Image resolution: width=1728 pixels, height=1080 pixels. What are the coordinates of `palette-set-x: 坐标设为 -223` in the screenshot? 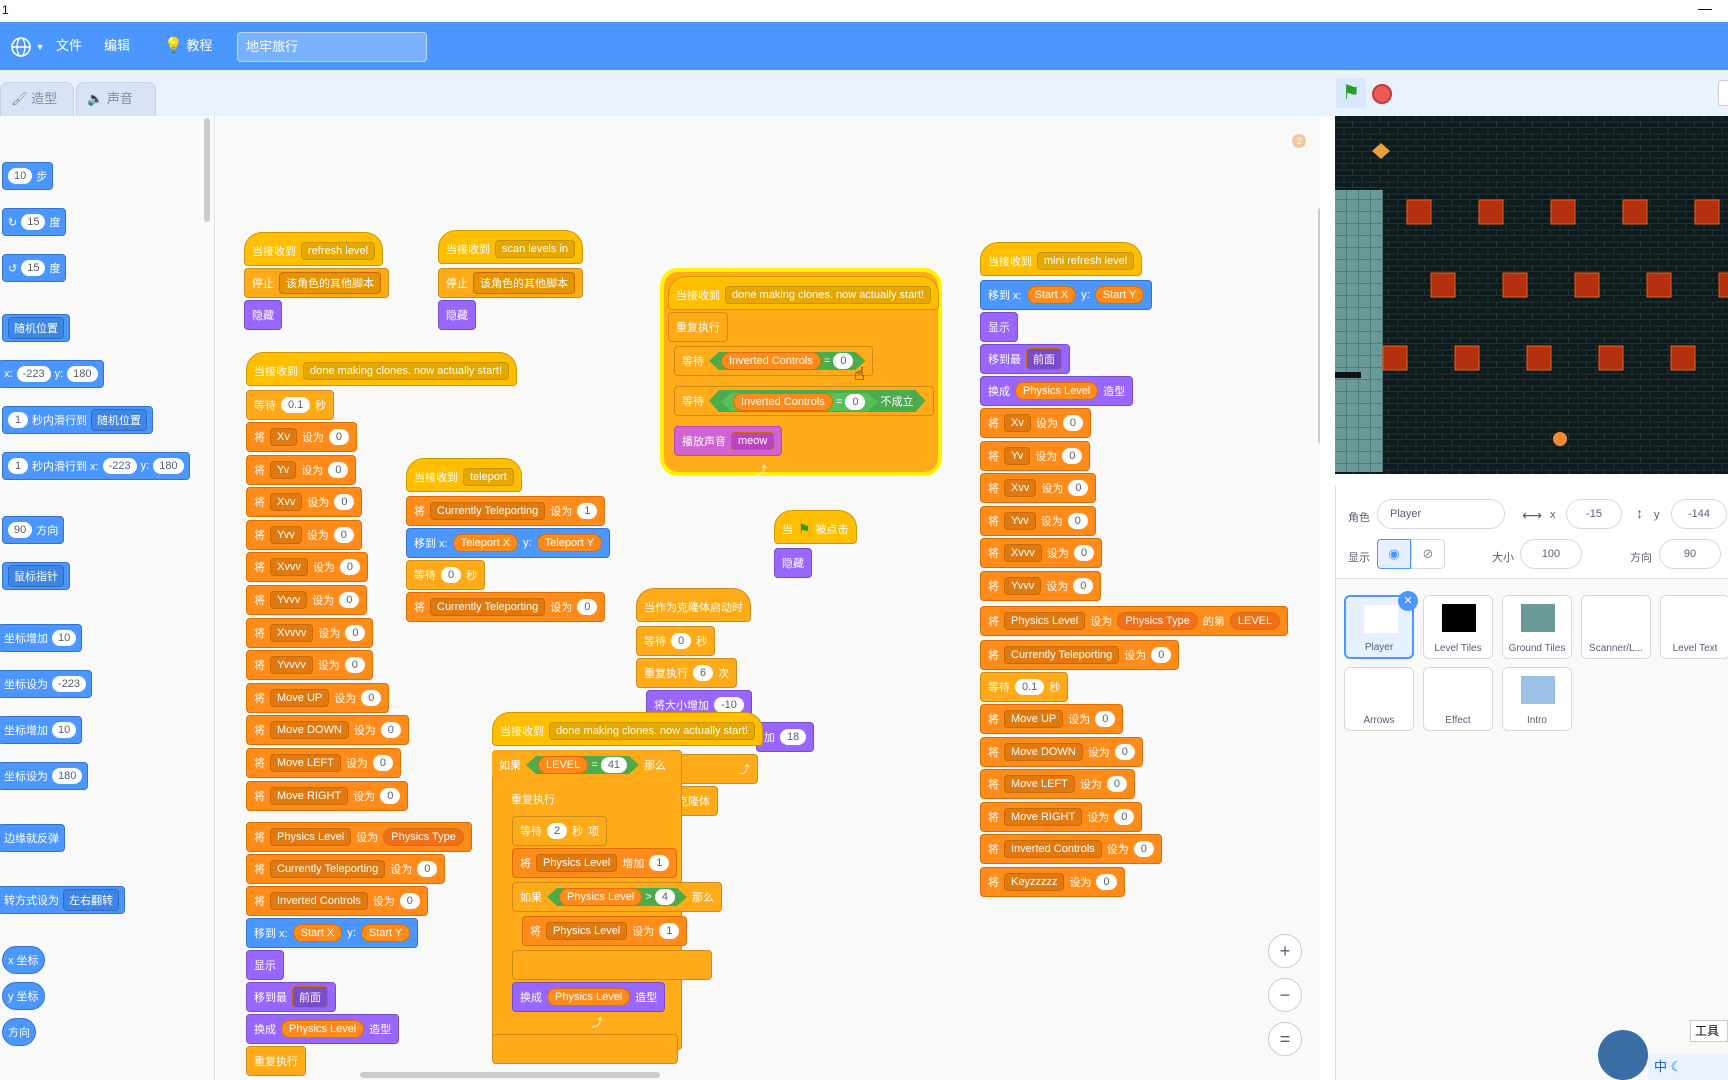 It's located at (46, 684).